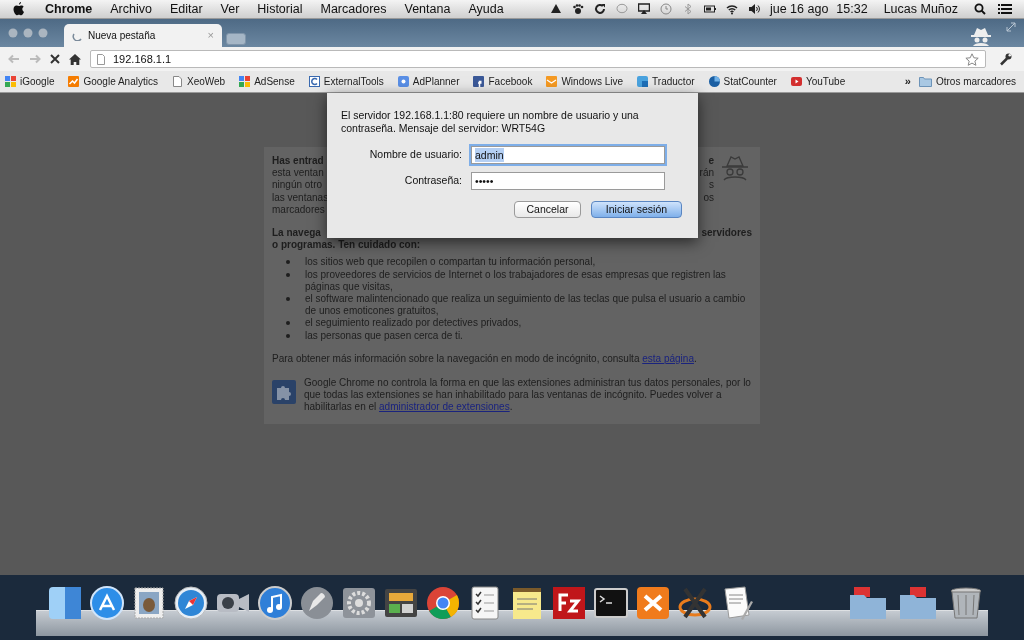 The height and width of the screenshot is (640, 1024). What do you see at coordinates (568, 155) in the screenshot?
I see `input-field: admin` at bounding box center [568, 155].